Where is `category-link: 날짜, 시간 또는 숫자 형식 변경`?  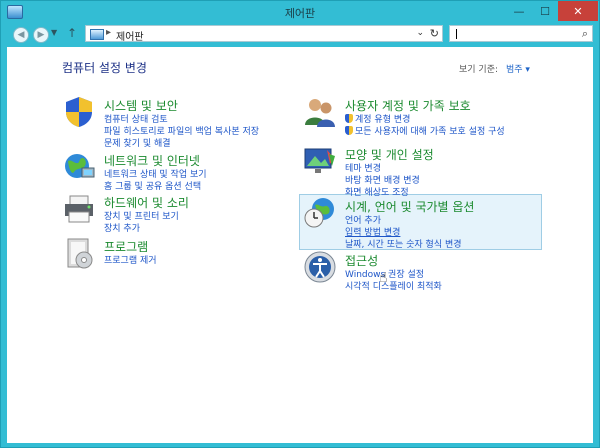
category-link: 날짜, 시간 또는 숫자 형식 변경 is located at coordinates (403, 243).